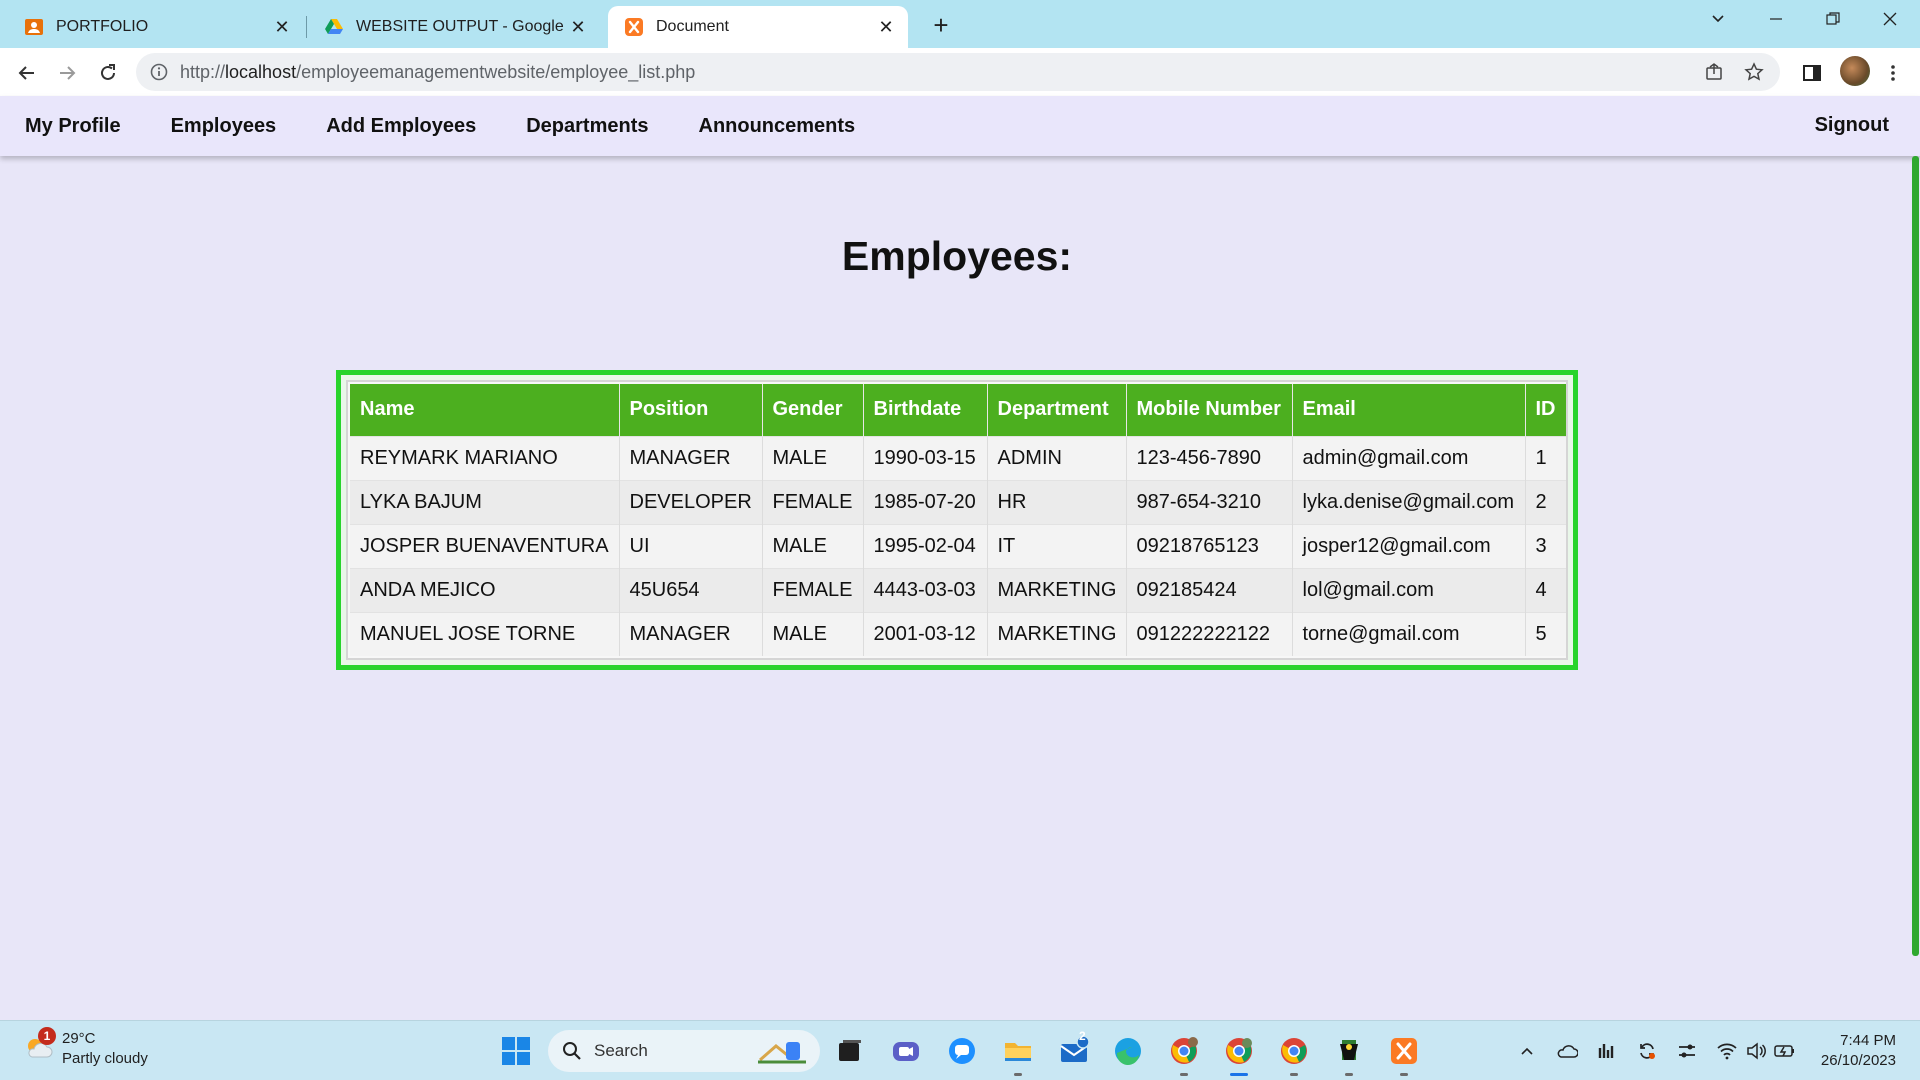  I want to click on settings-toggle-icon, so click(1687, 1051).